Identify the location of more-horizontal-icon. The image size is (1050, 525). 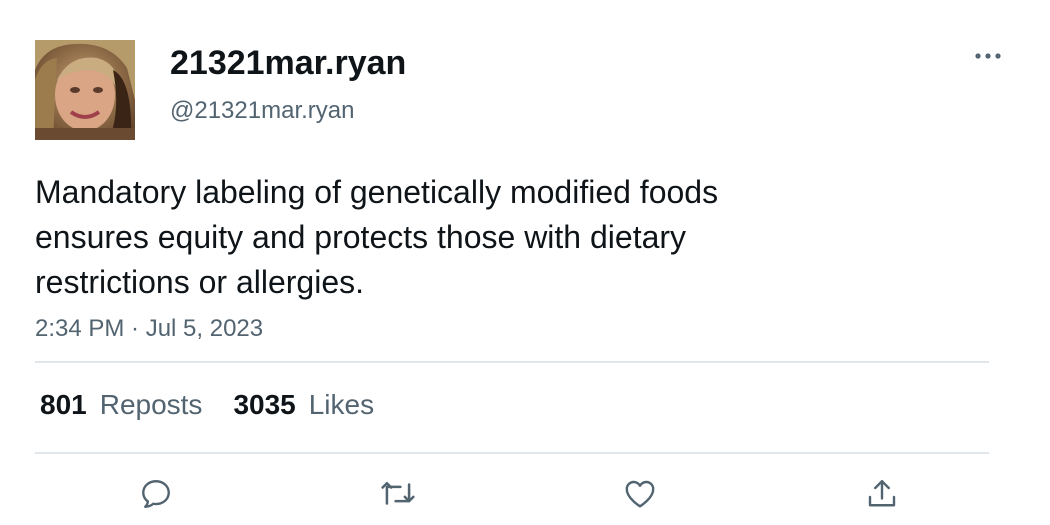
(988, 56).